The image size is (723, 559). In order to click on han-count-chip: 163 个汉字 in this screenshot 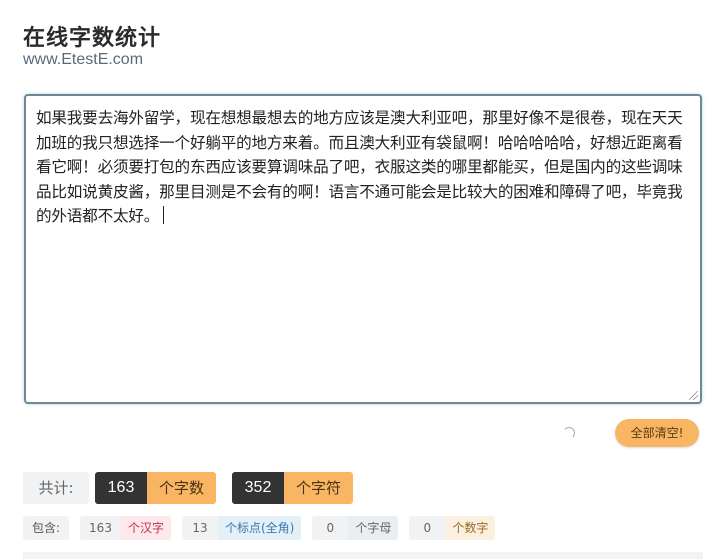, I will do `click(125, 528)`.